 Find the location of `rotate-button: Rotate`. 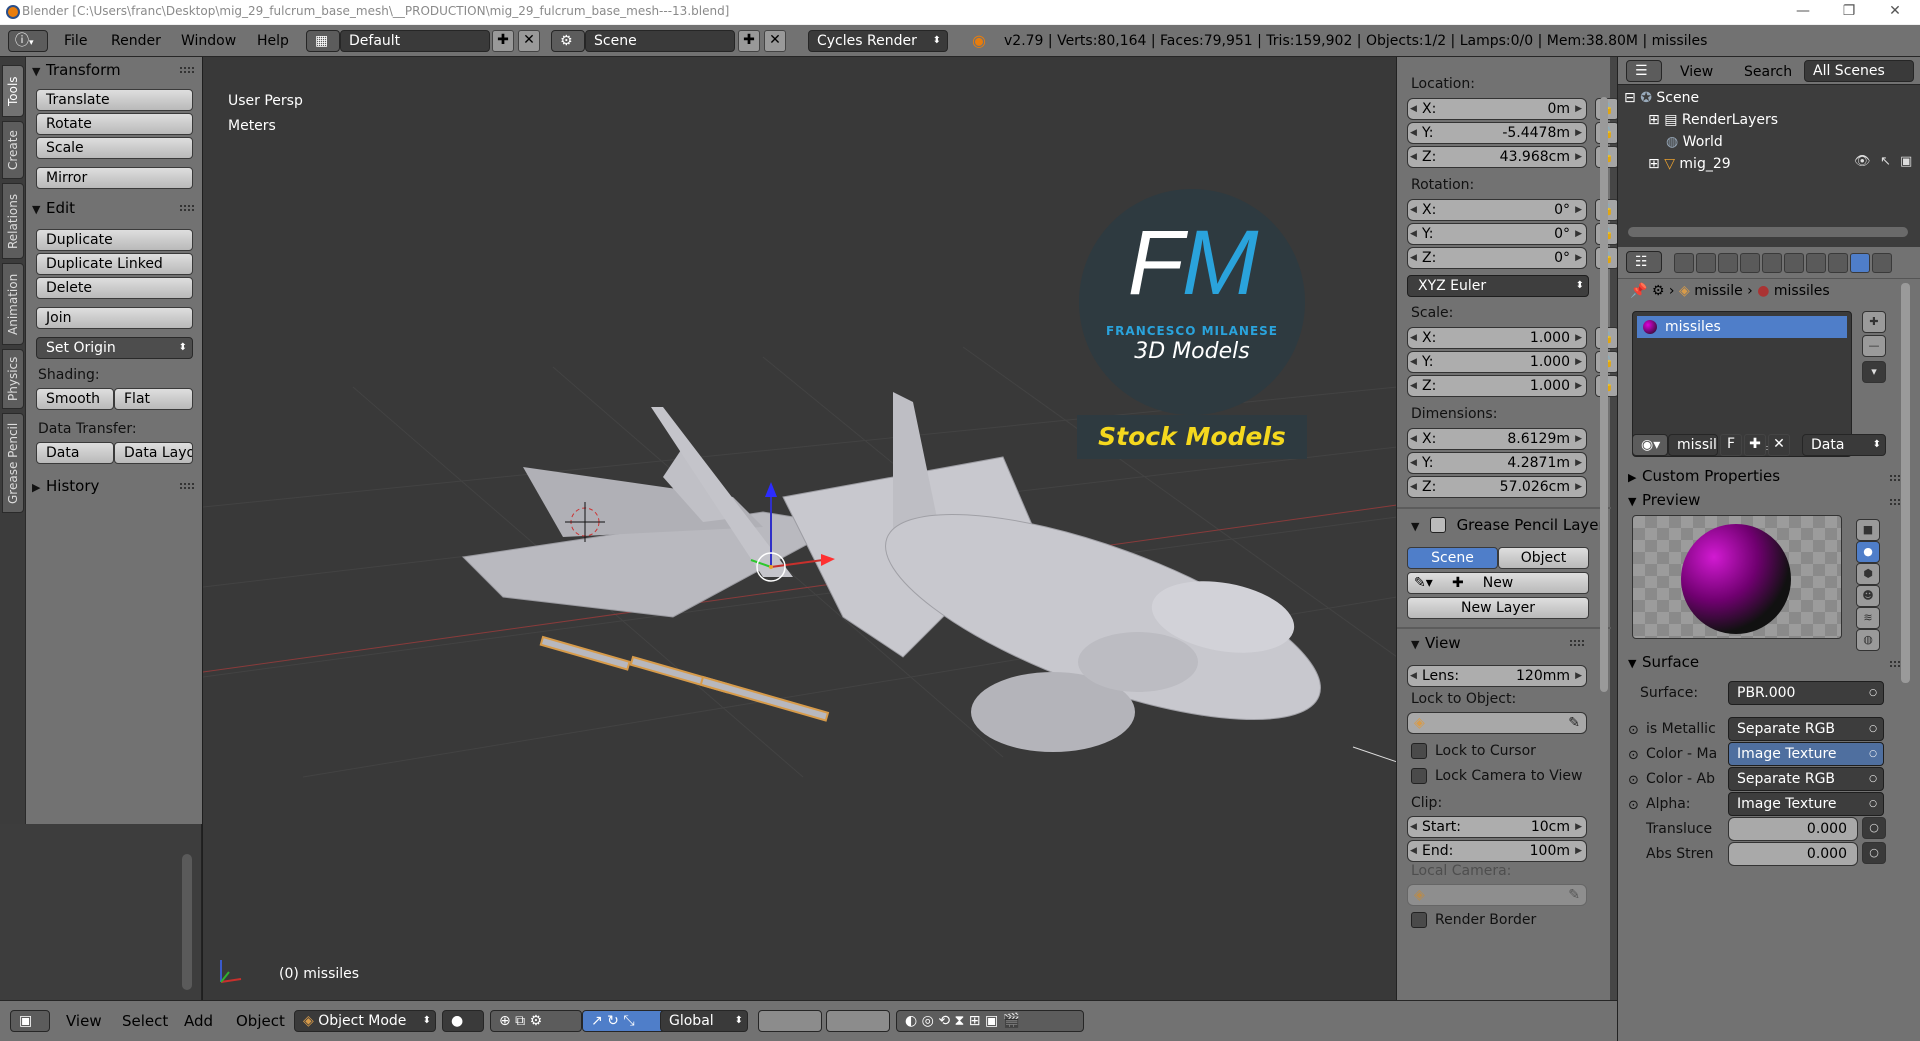

rotate-button: Rotate is located at coordinates (114, 124).